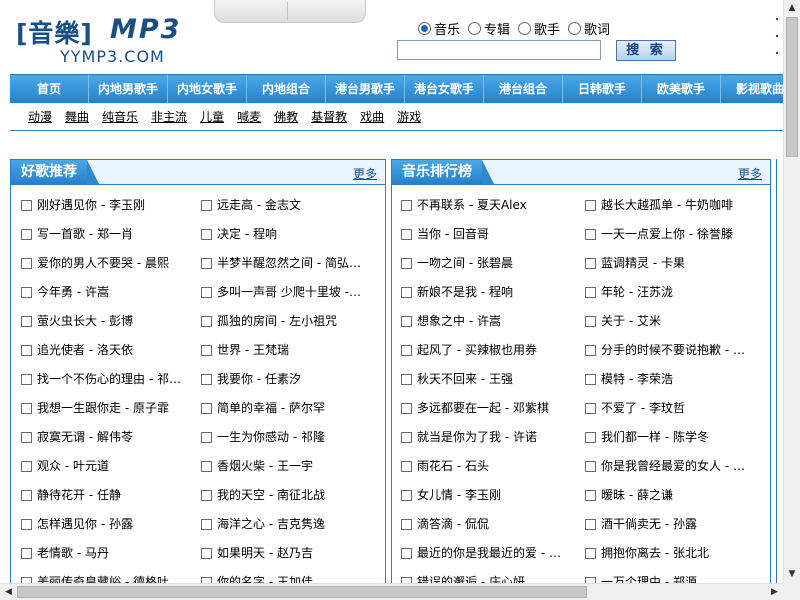 This screenshot has width=800, height=600. Describe the element at coordinates (499, 50) in the screenshot. I see `search-input` at that location.